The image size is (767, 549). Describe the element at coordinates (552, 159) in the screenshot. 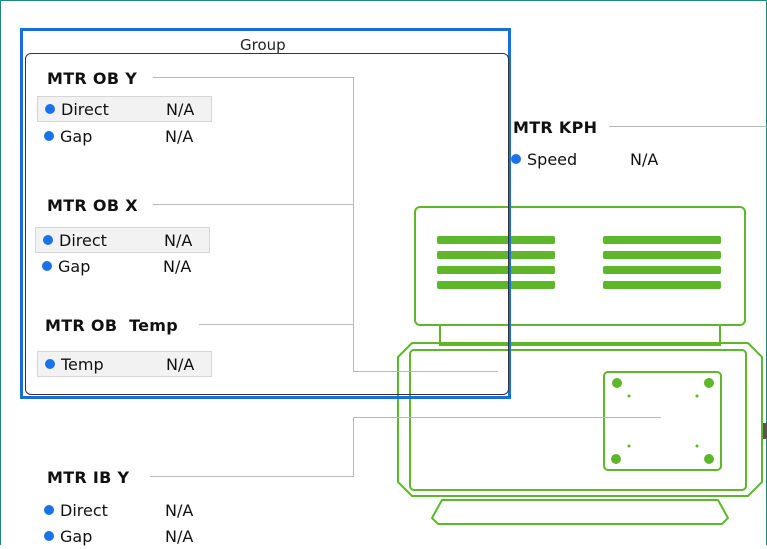

I see `row-label: Speed` at that location.